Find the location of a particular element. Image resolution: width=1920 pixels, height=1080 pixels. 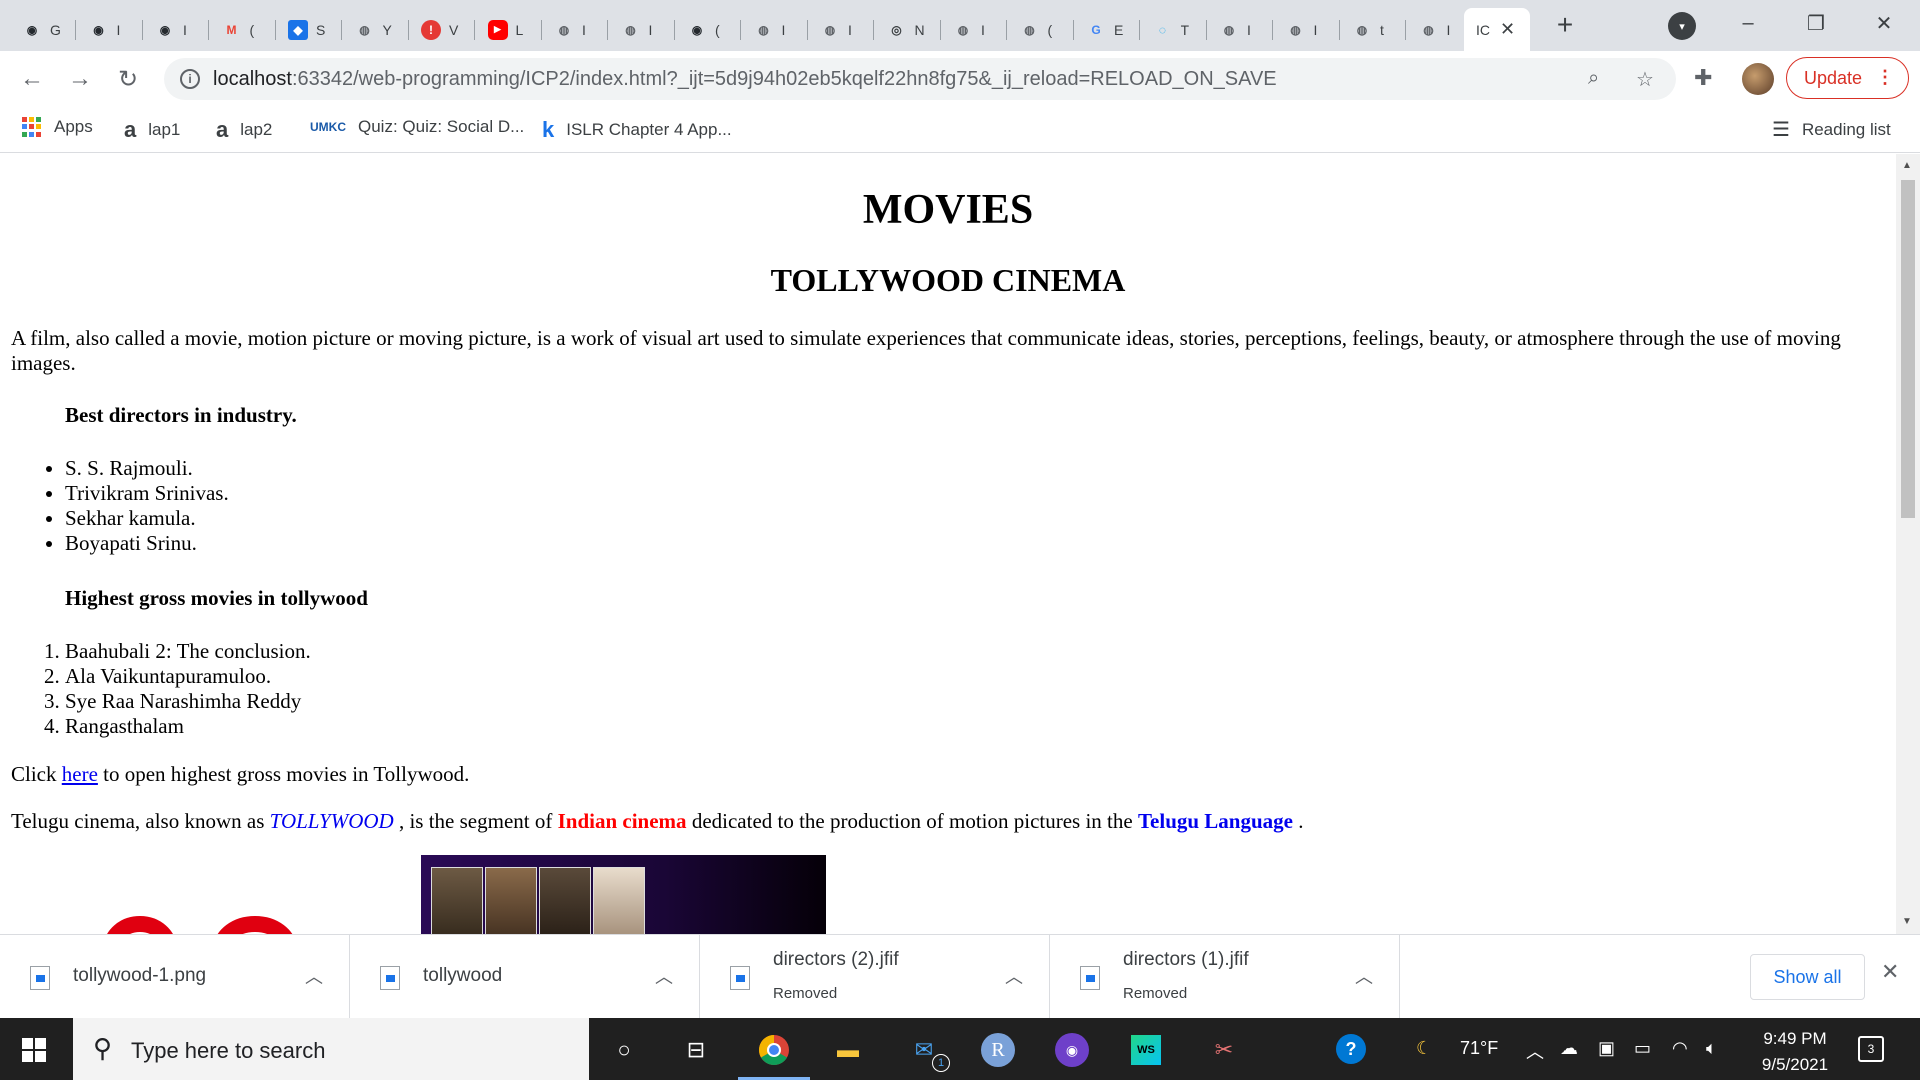

download-item: tollywood-1.png ︿ is located at coordinates (175, 977).